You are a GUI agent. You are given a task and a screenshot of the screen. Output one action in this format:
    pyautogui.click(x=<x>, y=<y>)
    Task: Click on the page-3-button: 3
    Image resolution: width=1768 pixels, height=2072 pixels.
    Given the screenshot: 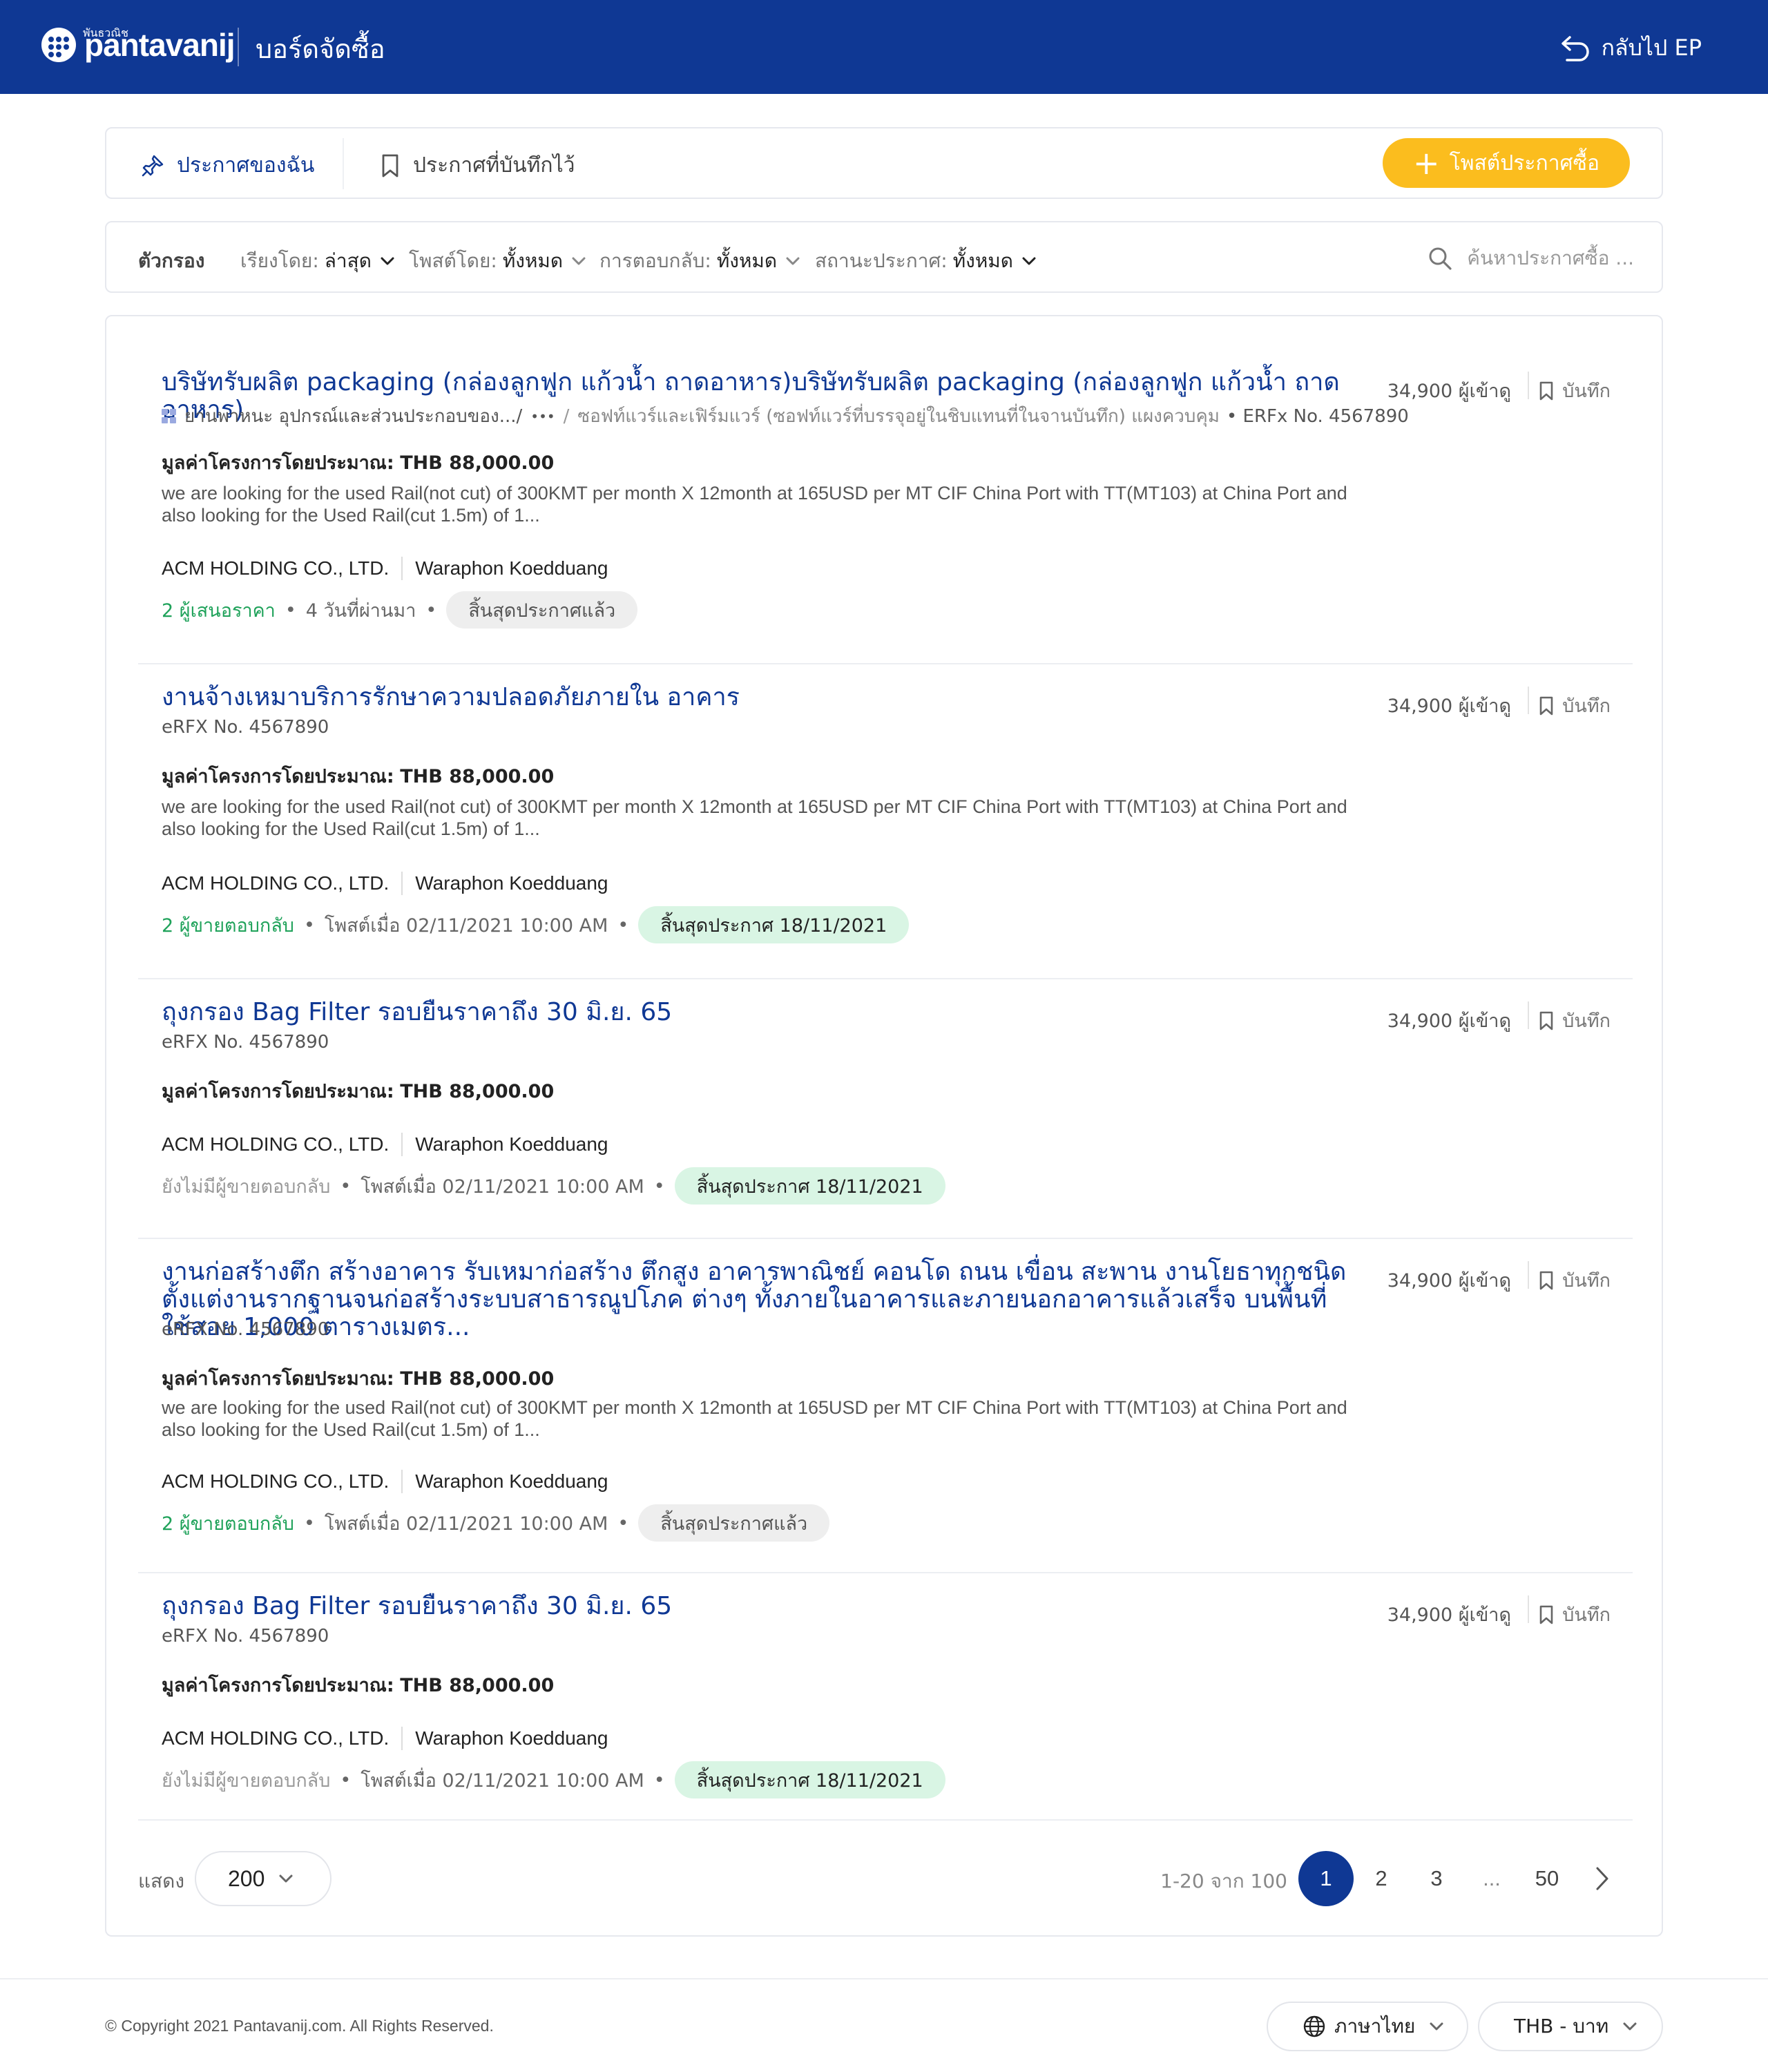 What is the action you would take?
    pyautogui.click(x=1436, y=1878)
    